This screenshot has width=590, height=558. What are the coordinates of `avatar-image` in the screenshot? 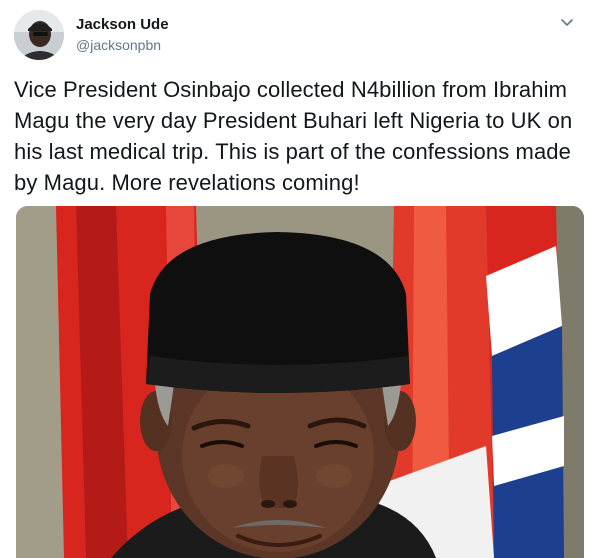 It's located at (39, 35).